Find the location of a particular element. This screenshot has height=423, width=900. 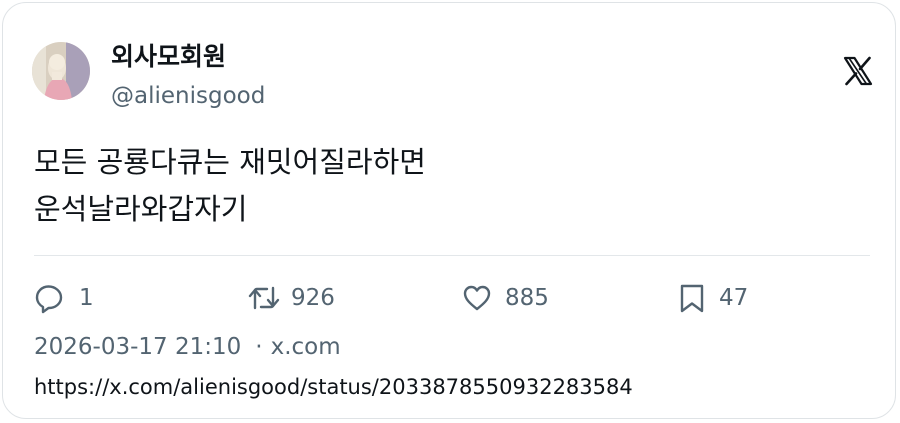

like-count: 885 is located at coordinates (527, 298).